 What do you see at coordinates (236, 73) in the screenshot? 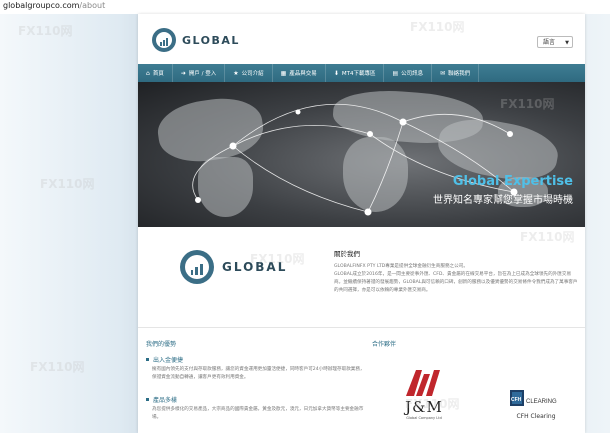
I see `star-icon: ★` at bounding box center [236, 73].